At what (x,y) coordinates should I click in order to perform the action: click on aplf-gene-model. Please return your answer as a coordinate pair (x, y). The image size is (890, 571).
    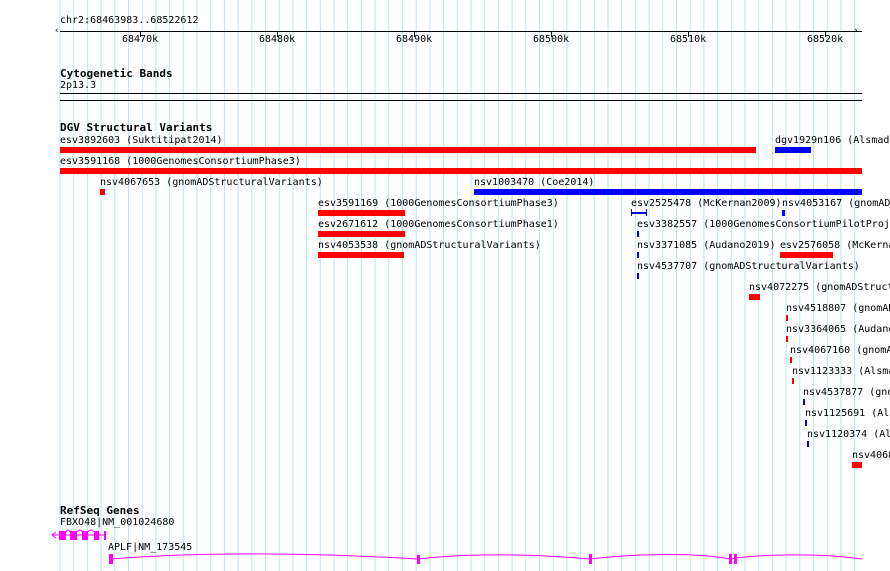
    Looking at the image, I should click on (486, 558).